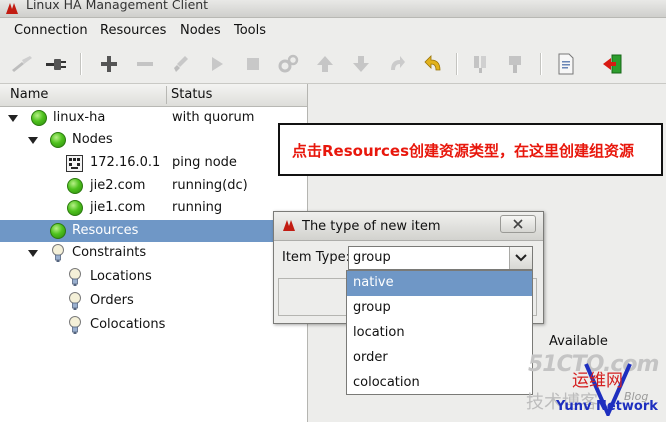  I want to click on option-colocation: colocation, so click(439, 383).